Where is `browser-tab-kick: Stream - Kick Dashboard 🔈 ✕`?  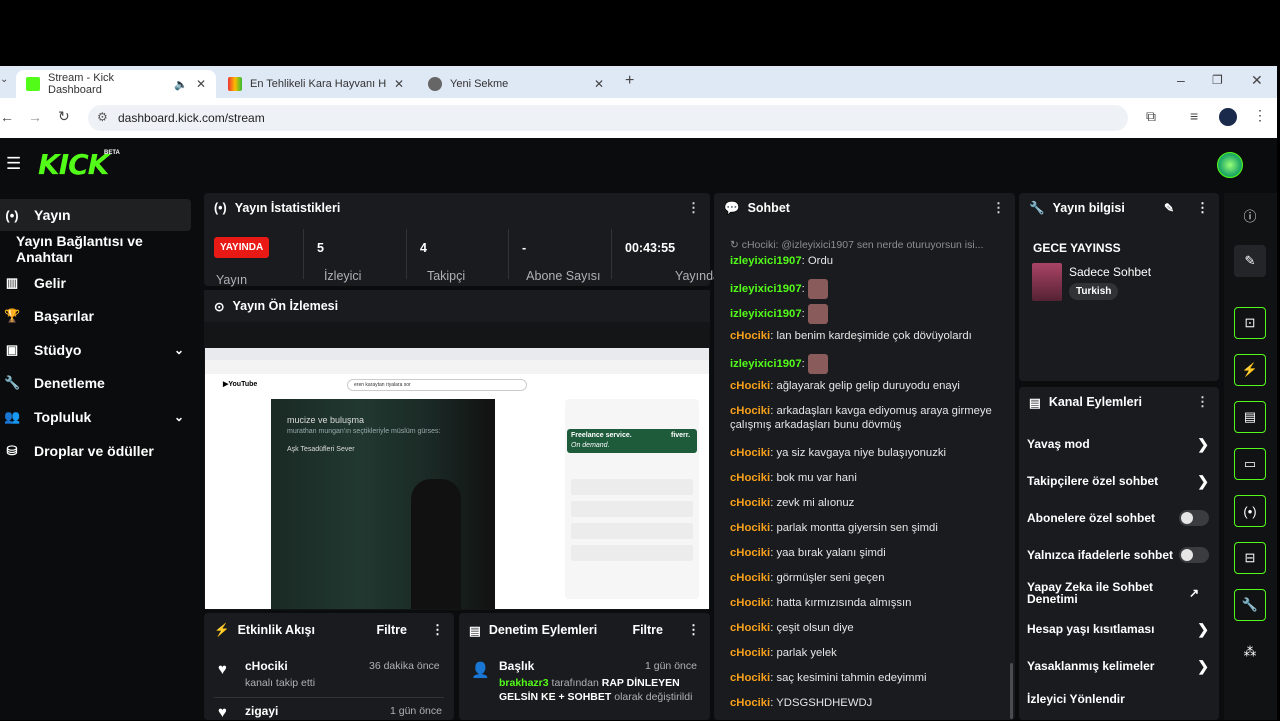
browser-tab-kick: Stream - Kick Dashboard 🔈 ✕ is located at coordinates (116, 84).